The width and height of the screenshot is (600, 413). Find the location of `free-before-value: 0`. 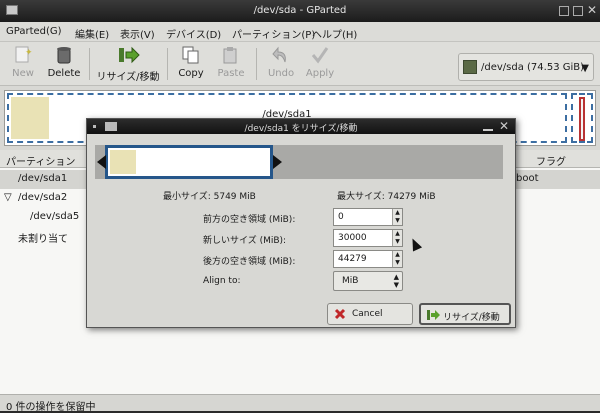

free-before-value: 0 is located at coordinates (341, 217).